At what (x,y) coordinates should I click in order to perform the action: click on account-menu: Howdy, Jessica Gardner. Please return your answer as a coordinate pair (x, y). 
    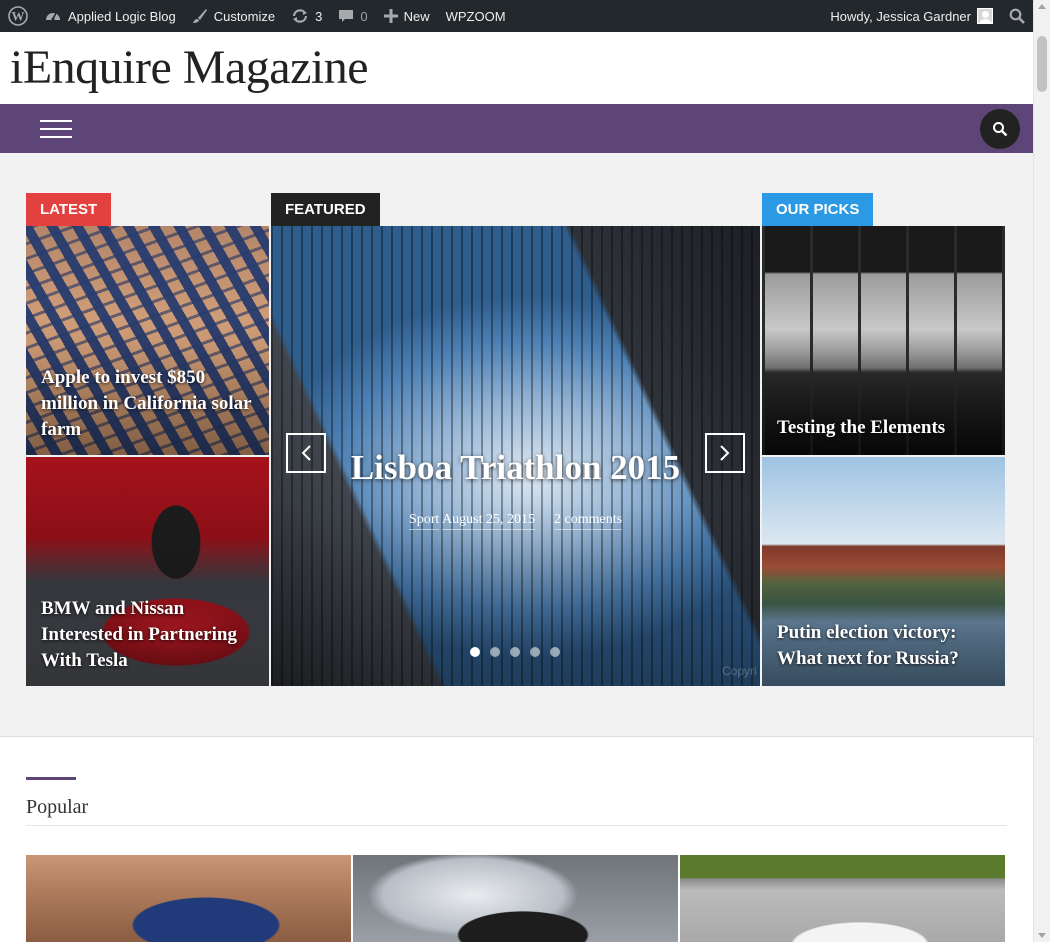
    Looking at the image, I should click on (911, 16).